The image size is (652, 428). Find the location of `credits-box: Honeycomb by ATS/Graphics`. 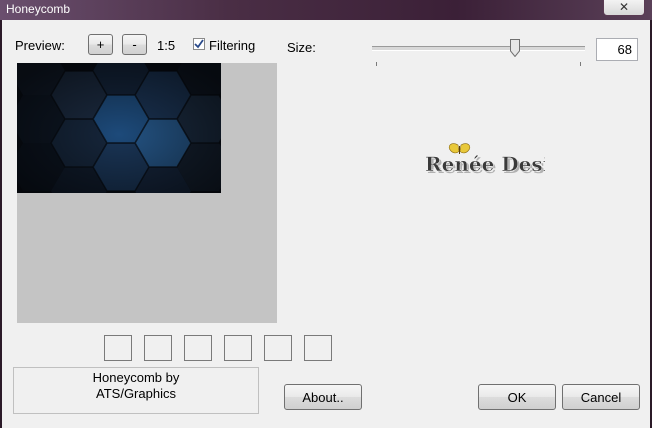

credits-box: Honeycomb by ATS/Graphics is located at coordinates (136, 390).